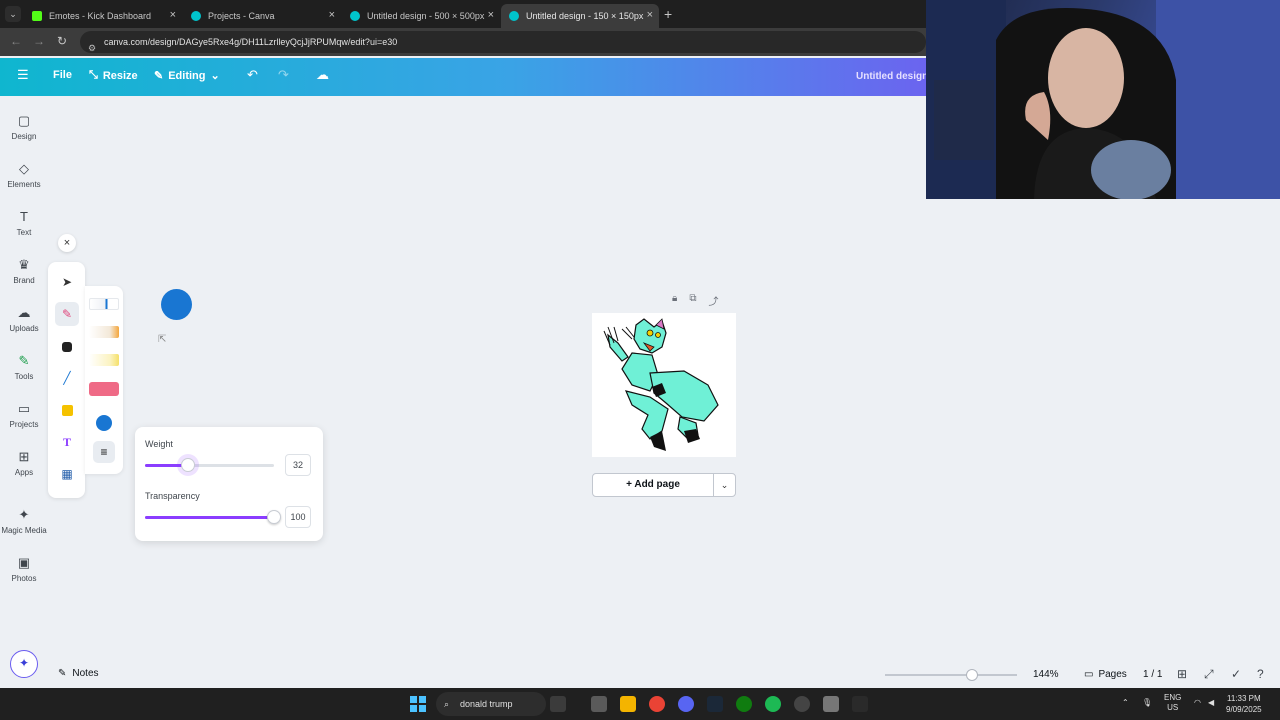 The height and width of the screenshot is (720, 1280). What do you see at coordinates (972, 675) in the screenshot?
I see `zoom-slider-thumb` at bounding box center [972, 675].